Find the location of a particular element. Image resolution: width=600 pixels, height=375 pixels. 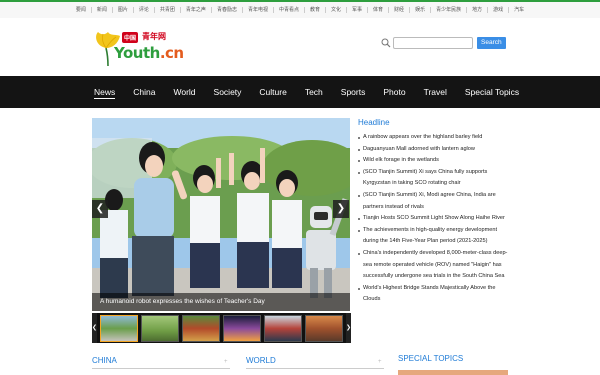

top-link: 评论 is located at coordinates (144, 10).